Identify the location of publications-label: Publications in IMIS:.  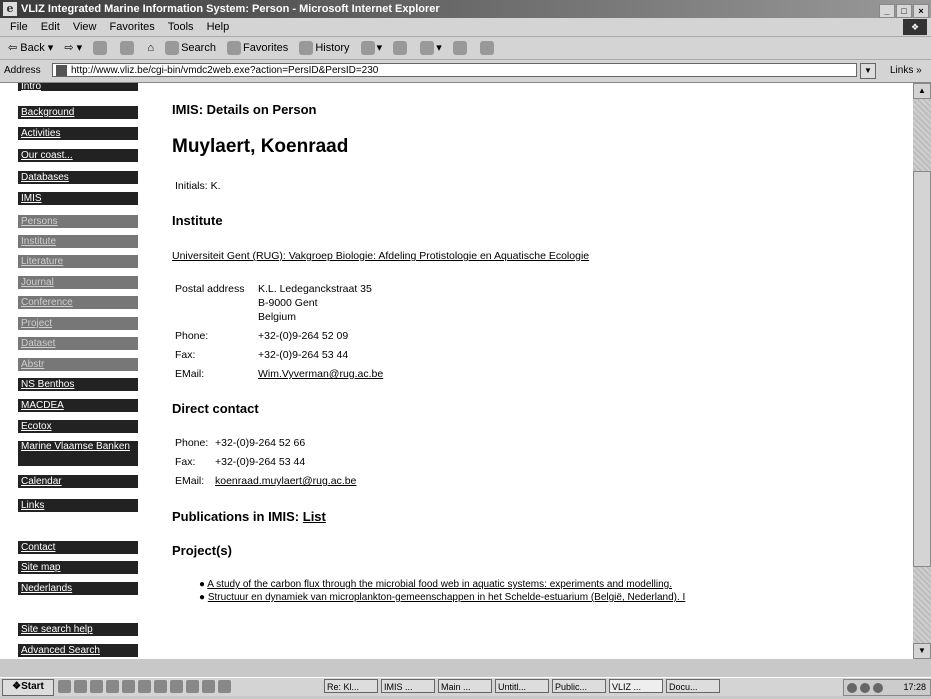
(236, 516).